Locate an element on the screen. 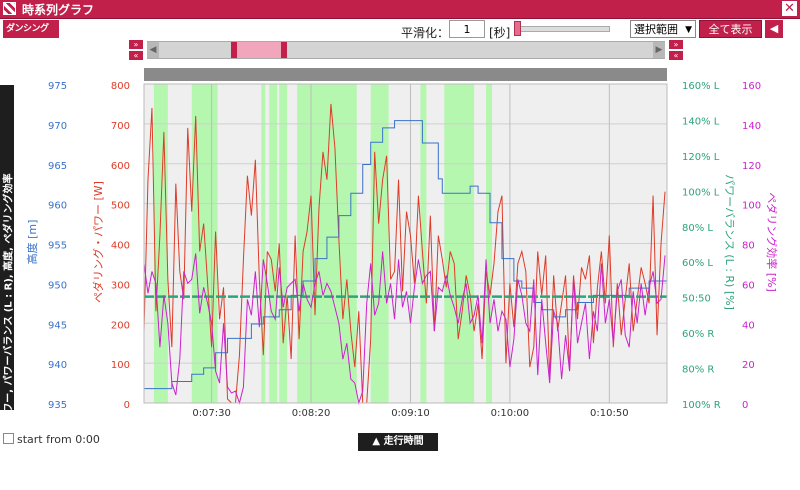  power-tick-7: 100 is located at coordinates (120, 365).